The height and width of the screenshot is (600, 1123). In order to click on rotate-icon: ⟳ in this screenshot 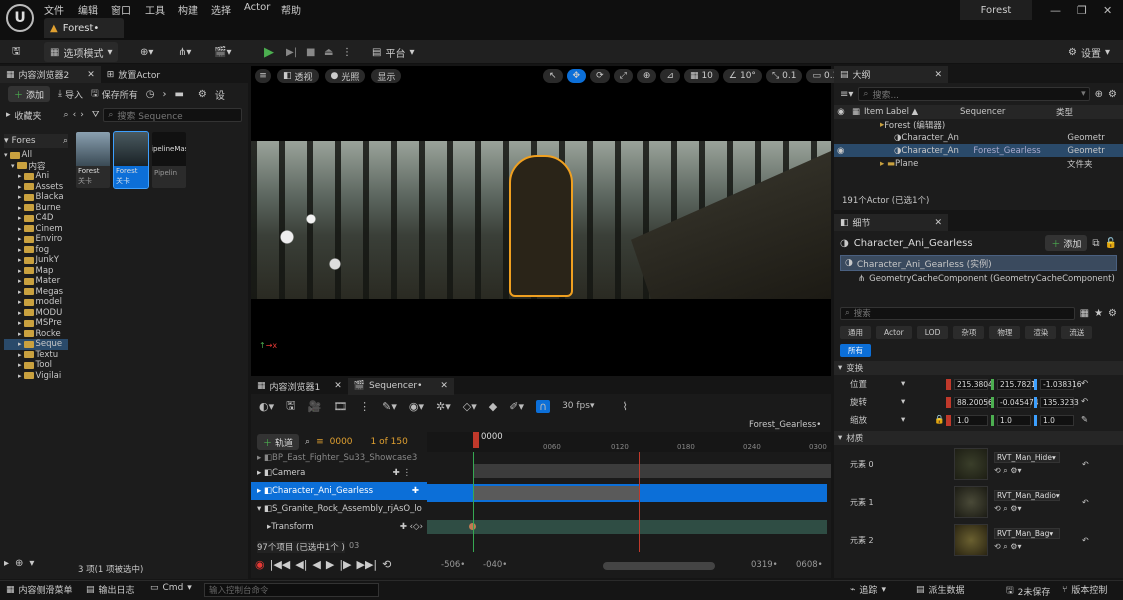, I will do `click(600, 76)`.